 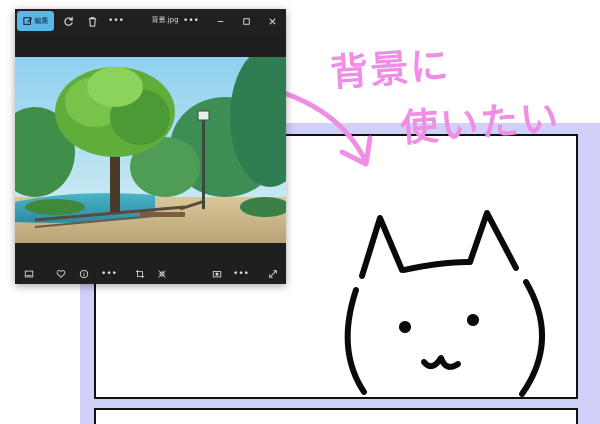 What do you see at coordinates (92, 21) in the screenshot?
I see `delete-icon` at bounding box center [92, 21].